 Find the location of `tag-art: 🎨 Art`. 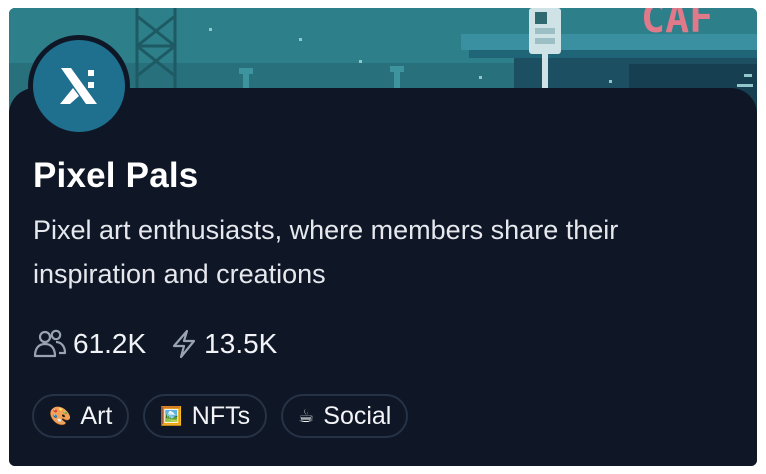

tag-art: 🎨 Art is located at coordinates (81, 416).